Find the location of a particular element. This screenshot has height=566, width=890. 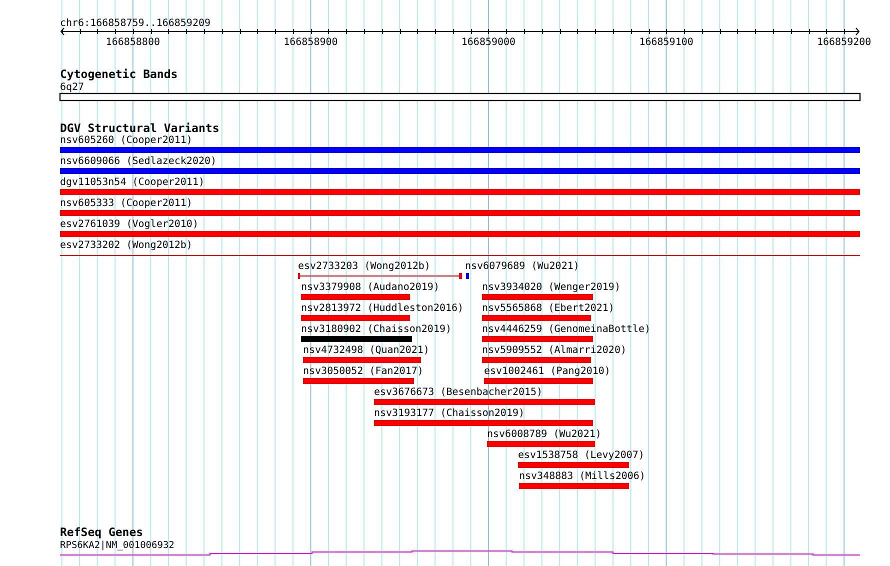

feature-label: nsv348883 (Mills2006) is located at coordinates (582, 476).